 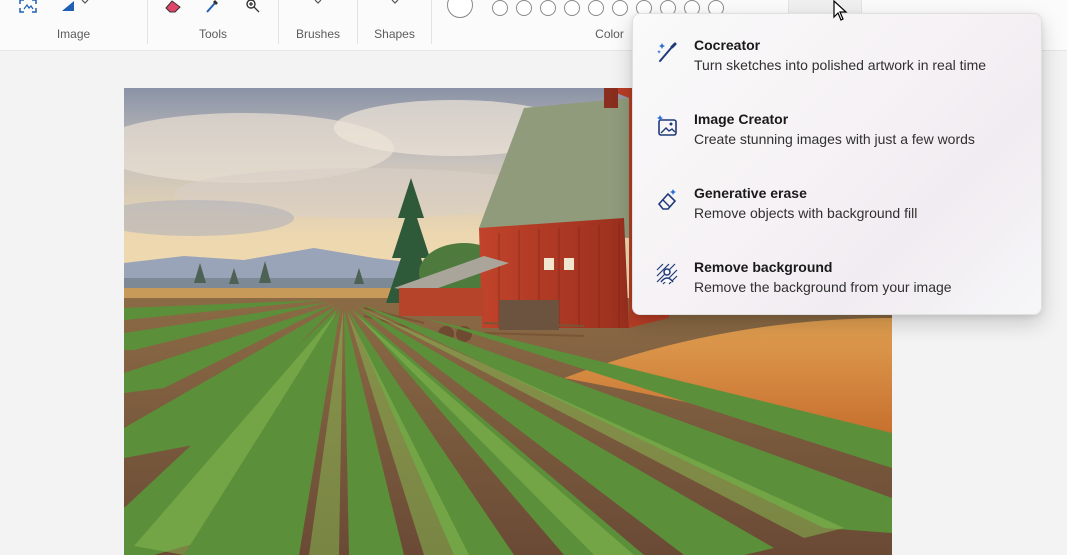 What do you see at coordinates (212, 8) in the screenshot?
I see `color-picker-icon` at bounding box center [212, 8].